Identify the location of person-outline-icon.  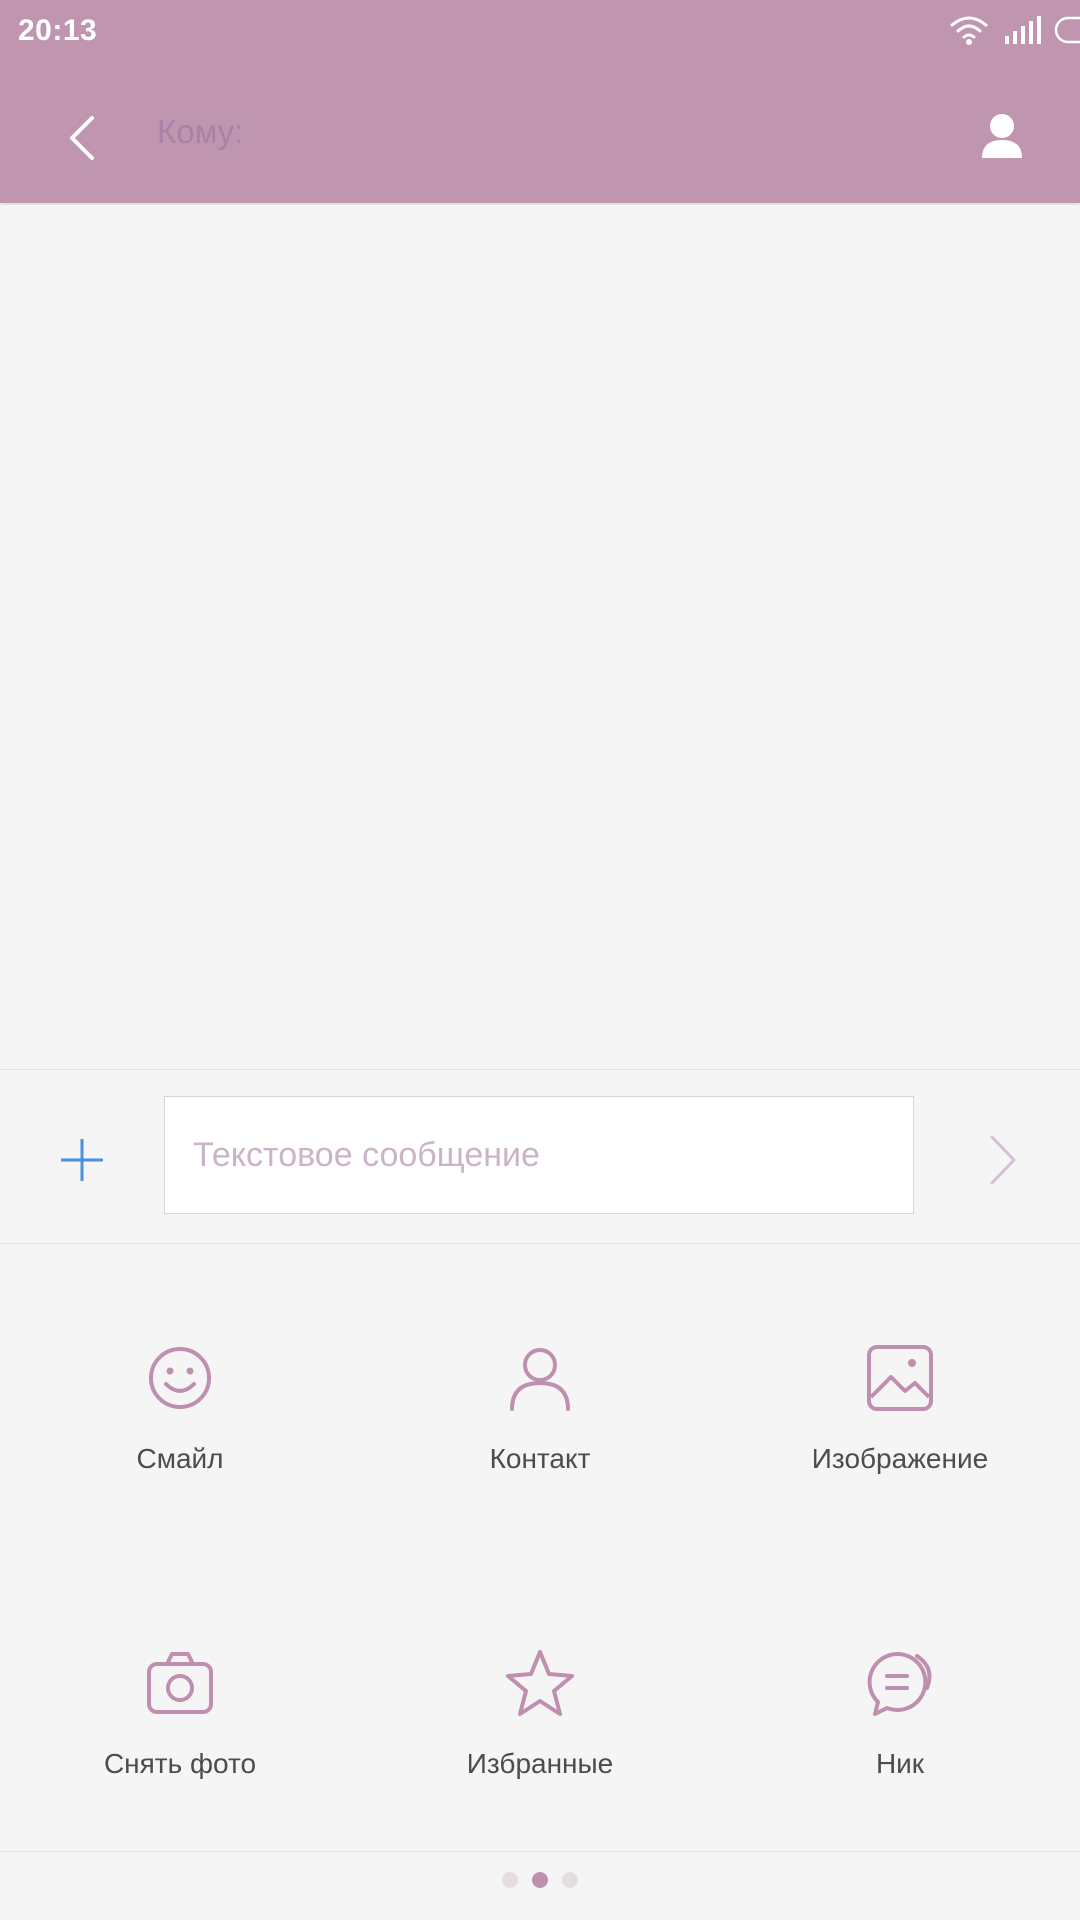
(540, 1378).